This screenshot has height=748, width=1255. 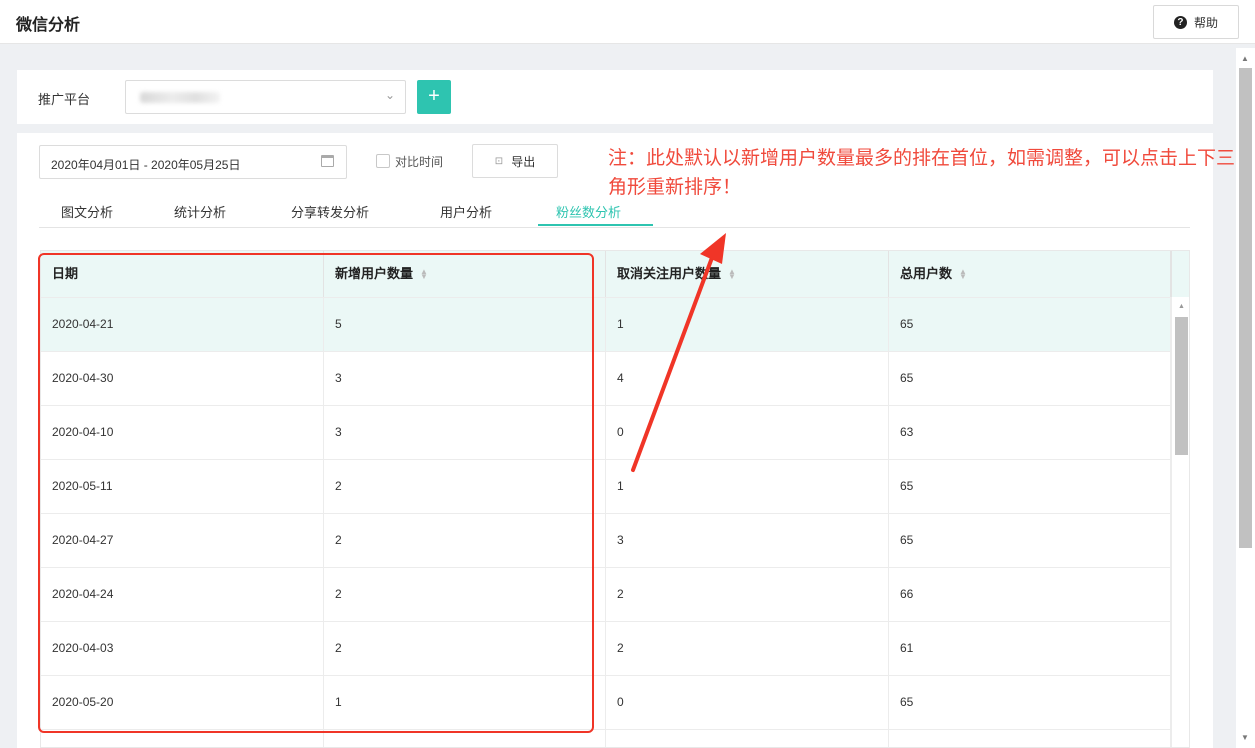 I want to click on cell-unfollowed-users: 3, so click(x=747, y=541).